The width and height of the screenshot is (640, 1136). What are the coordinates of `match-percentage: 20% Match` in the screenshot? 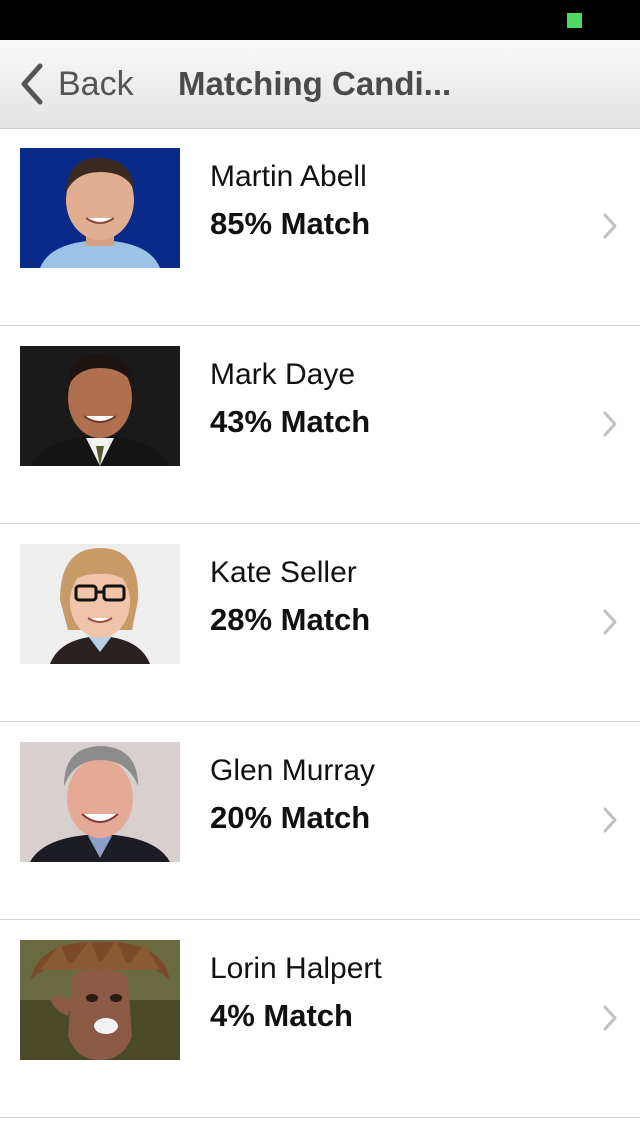 It's located at (290, 817).